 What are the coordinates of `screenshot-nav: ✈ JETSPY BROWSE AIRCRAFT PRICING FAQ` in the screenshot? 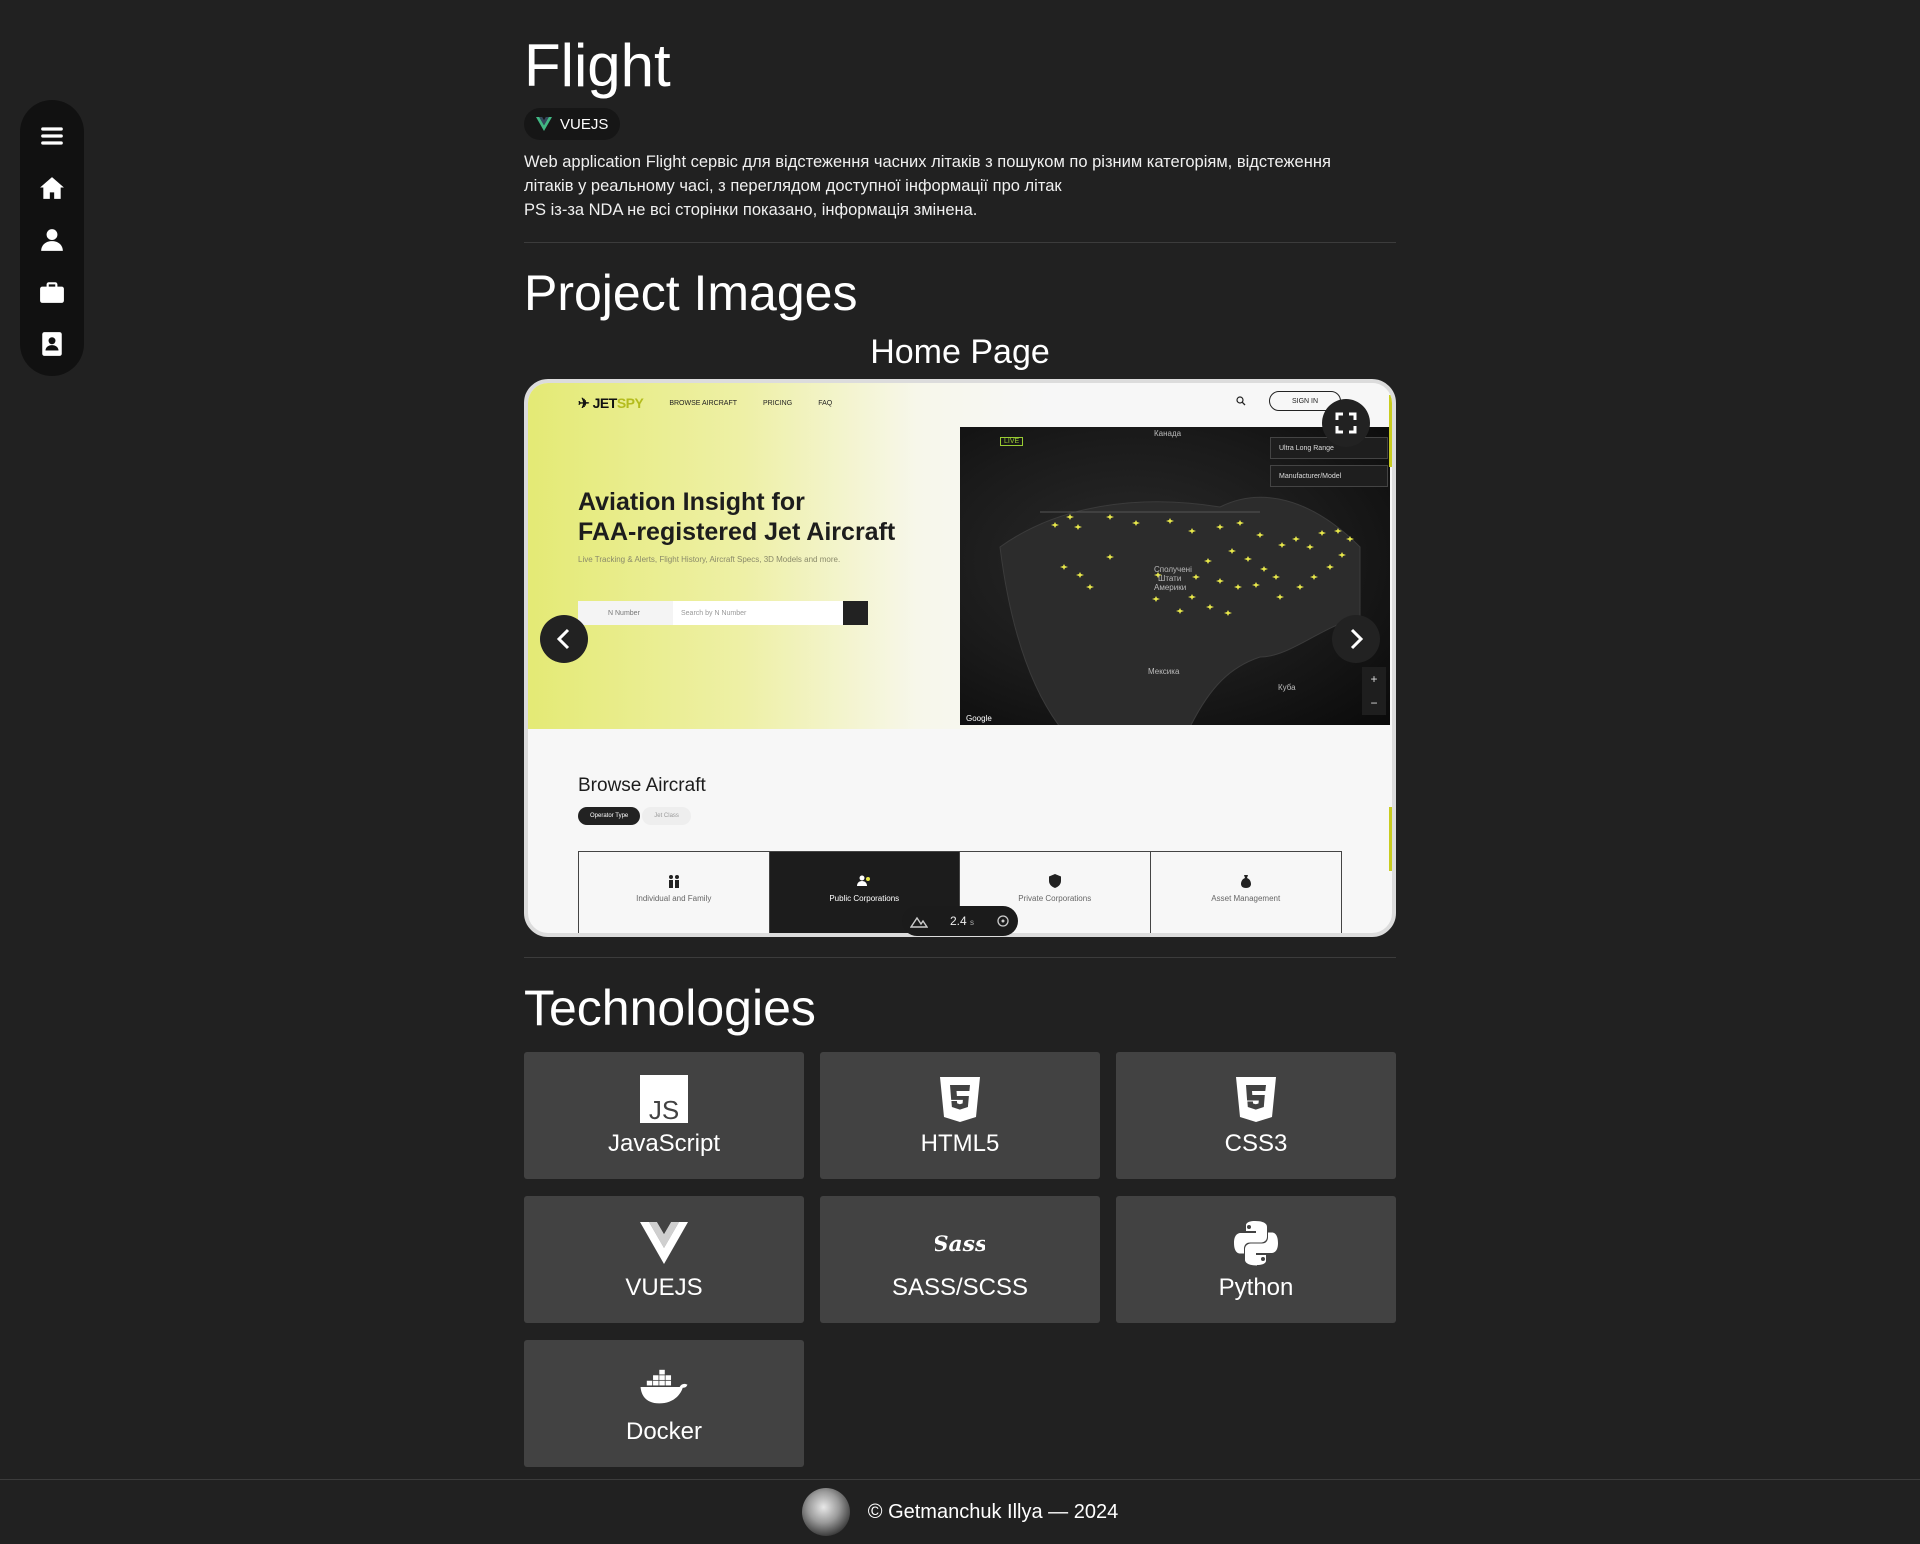 It's located at (705, 403).